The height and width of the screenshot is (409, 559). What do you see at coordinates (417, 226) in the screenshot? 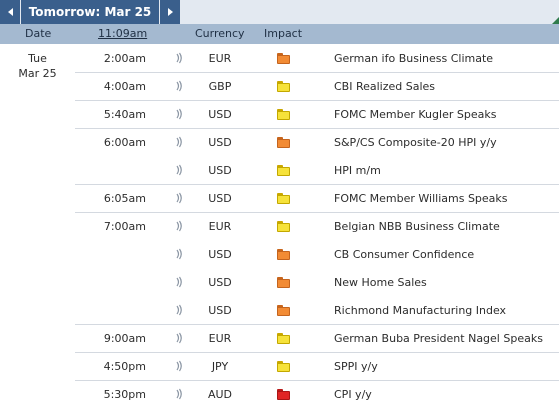
I see `event-title: Belgian NBB Business Climate` at bounding box center [417, 226].